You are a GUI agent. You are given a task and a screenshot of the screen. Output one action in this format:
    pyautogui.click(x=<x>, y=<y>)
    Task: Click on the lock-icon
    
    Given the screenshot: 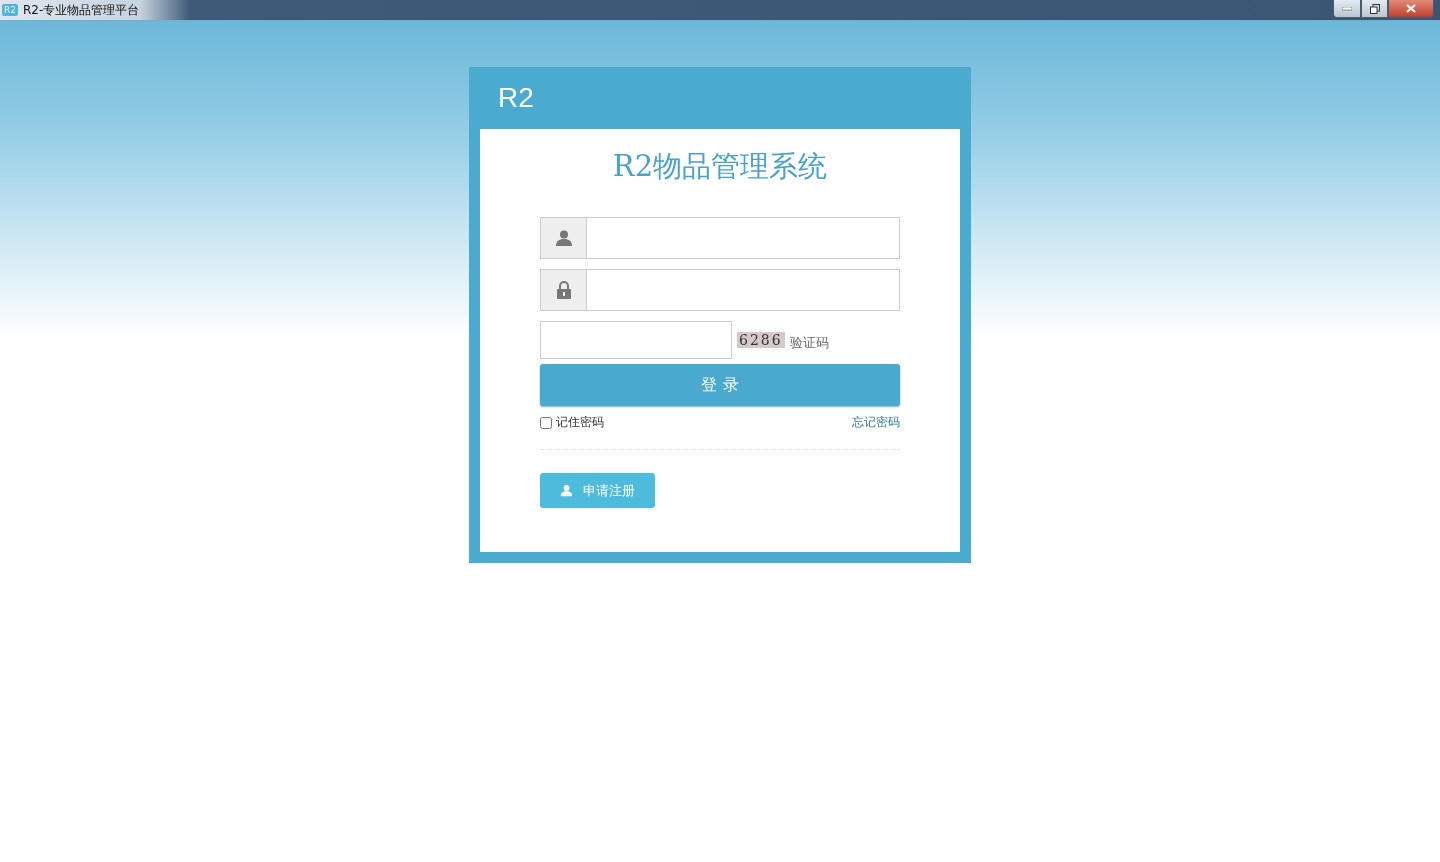 What is the action you would take?
    pyautogui.click(x=563, y=290)
    